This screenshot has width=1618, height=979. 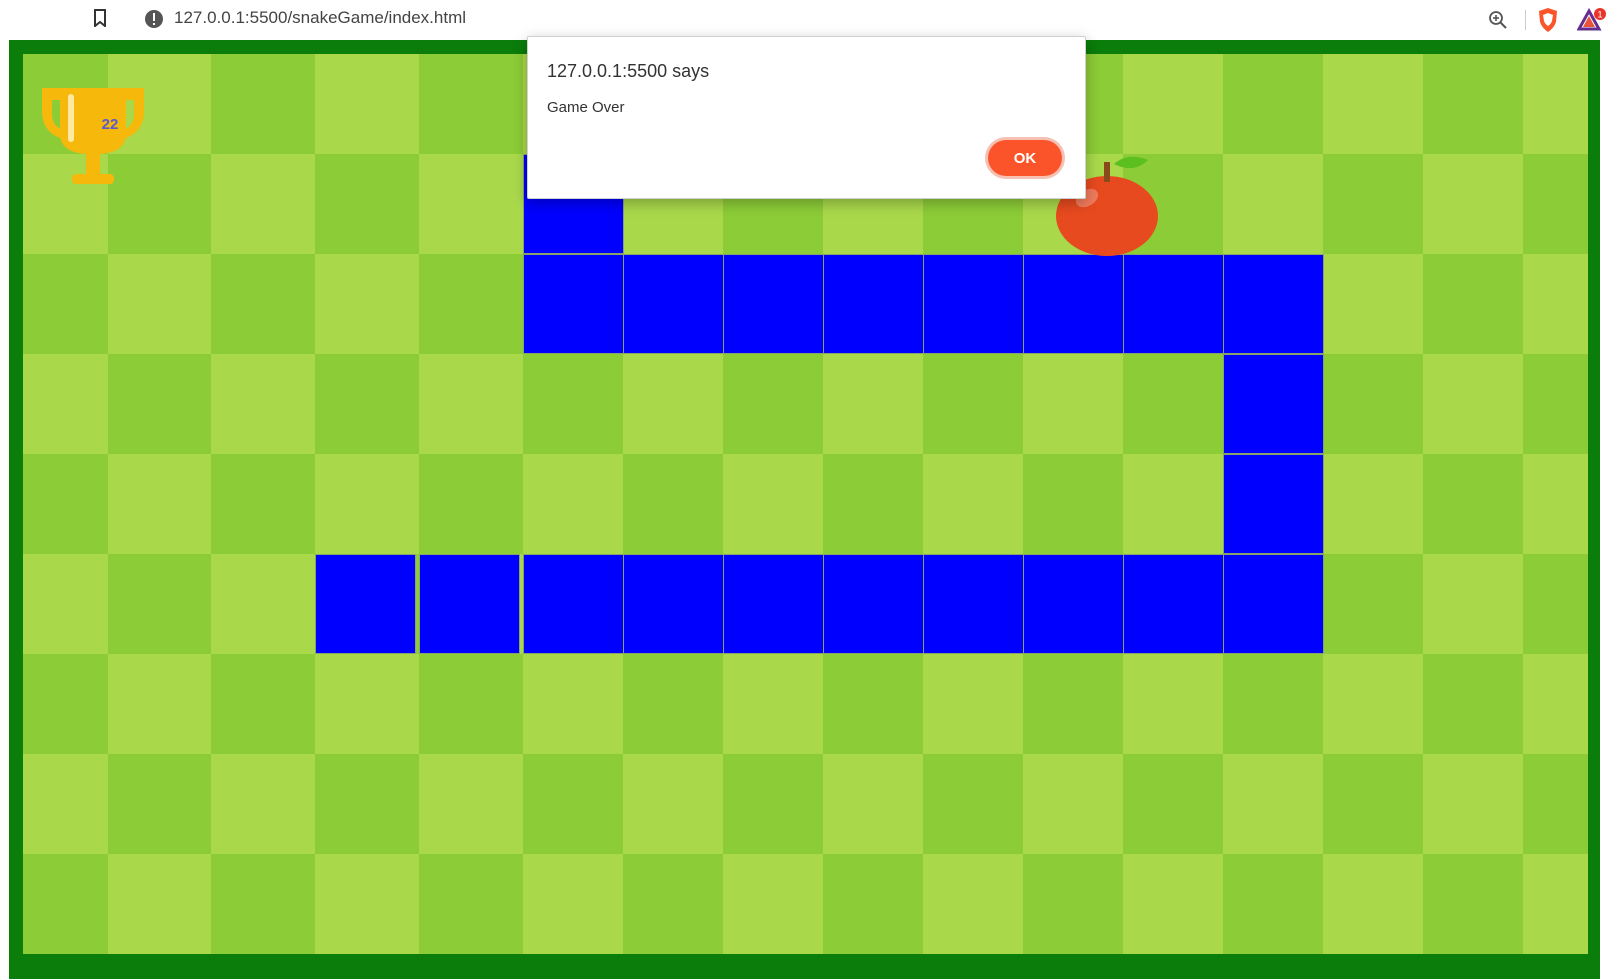 What do you see at coordinates (110, 124) in the screenshot?
I see `score-value: 22` at bounding box center [110, 124].